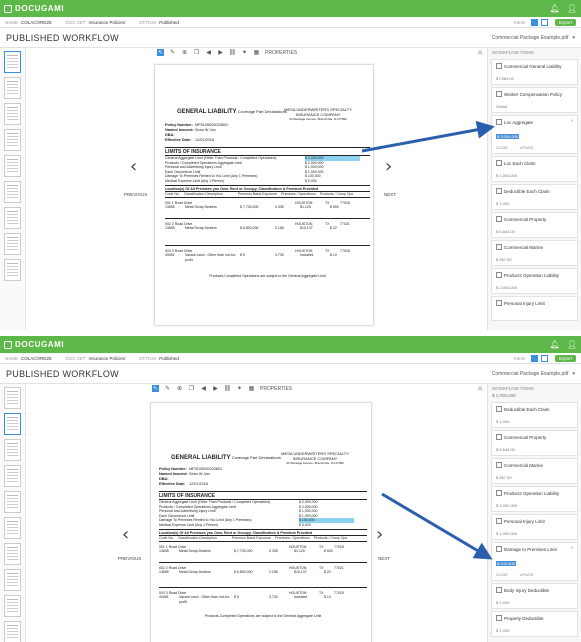  What do you see at coordinates (301, 597) in the screenshot?
I see `table-cell: Included` at bounding box center [301, 597].